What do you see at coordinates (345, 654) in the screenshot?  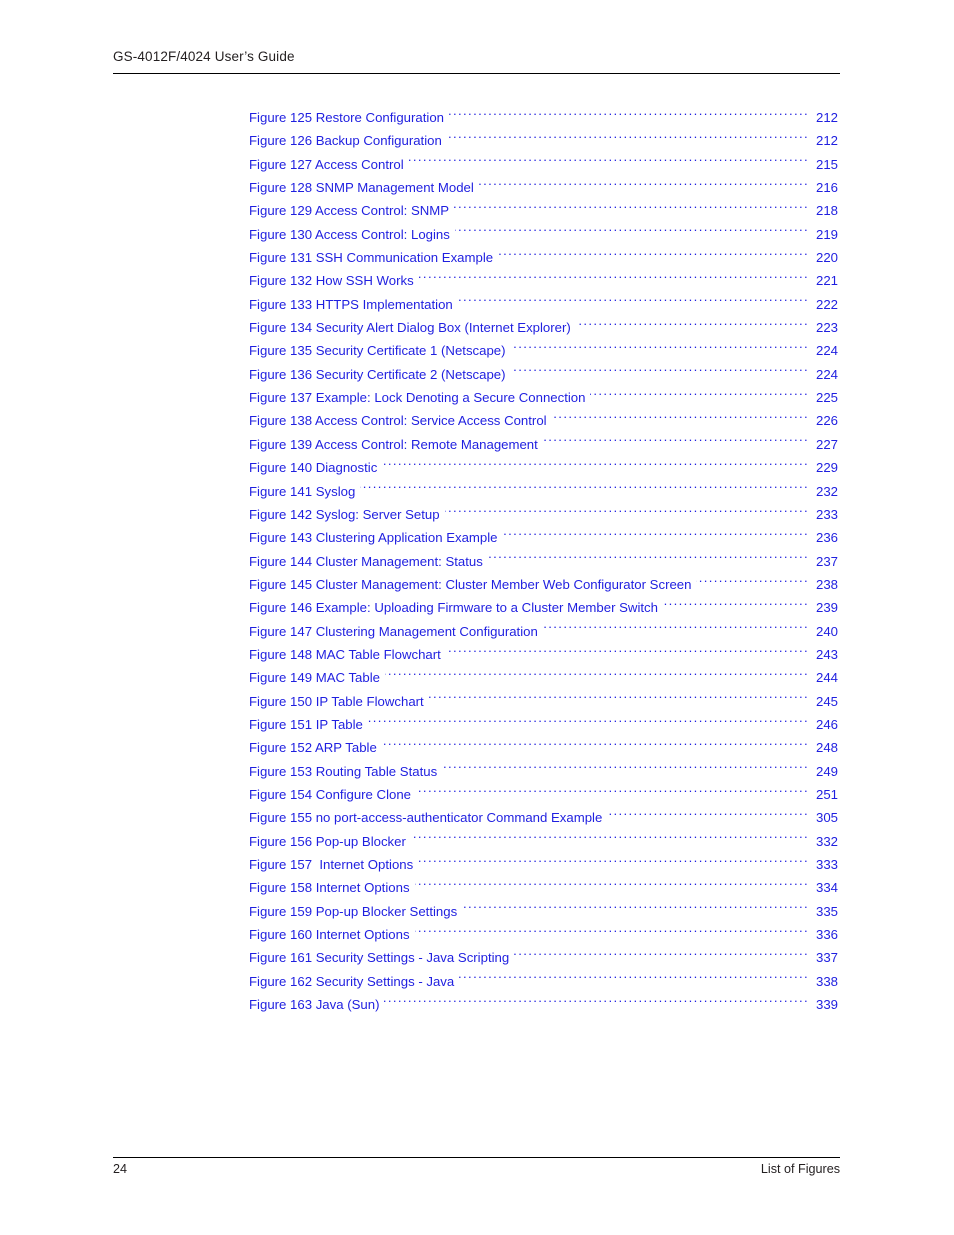 I see `figure-caption-label: Figure 148 MAC Table Flowchart` at bounding box center [345, 654].